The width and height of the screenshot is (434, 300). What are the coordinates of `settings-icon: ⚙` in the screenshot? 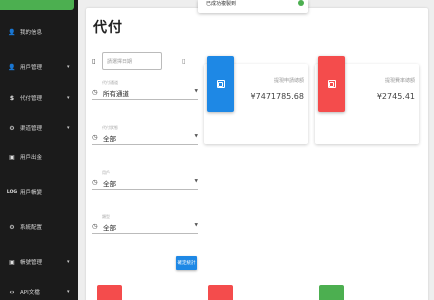 It's located at (12, 227).